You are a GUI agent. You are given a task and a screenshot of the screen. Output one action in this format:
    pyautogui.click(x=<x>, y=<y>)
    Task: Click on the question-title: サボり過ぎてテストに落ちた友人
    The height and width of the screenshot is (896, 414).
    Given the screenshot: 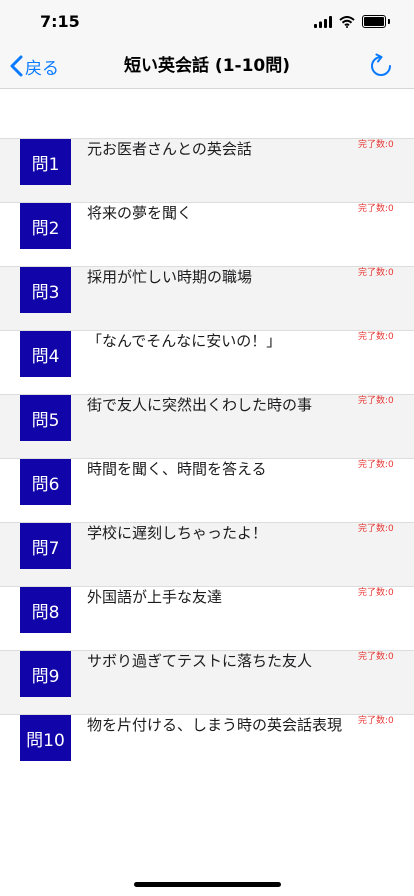 What is the action you would take?
    pyautogui.click(x=200, y=661)
    